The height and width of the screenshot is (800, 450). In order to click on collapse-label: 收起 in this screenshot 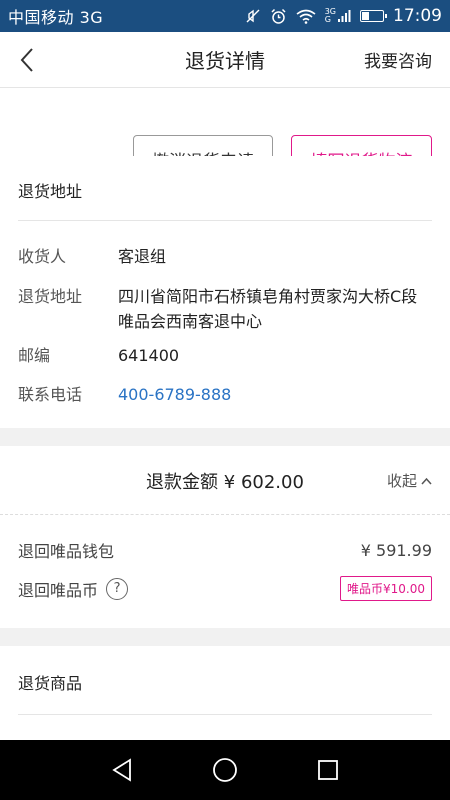, I will do `click(401, 481)`.